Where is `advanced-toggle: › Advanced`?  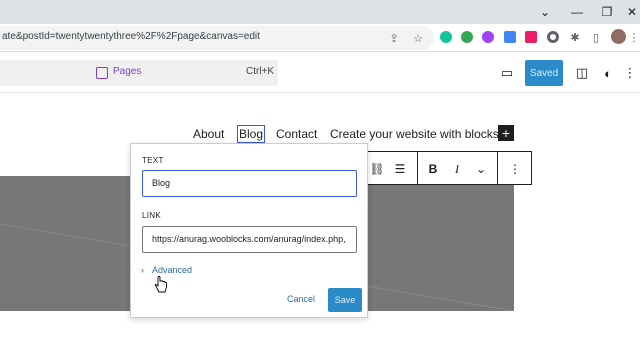
advanced-toggle: › Advanced is located at coordinates (166, 270).